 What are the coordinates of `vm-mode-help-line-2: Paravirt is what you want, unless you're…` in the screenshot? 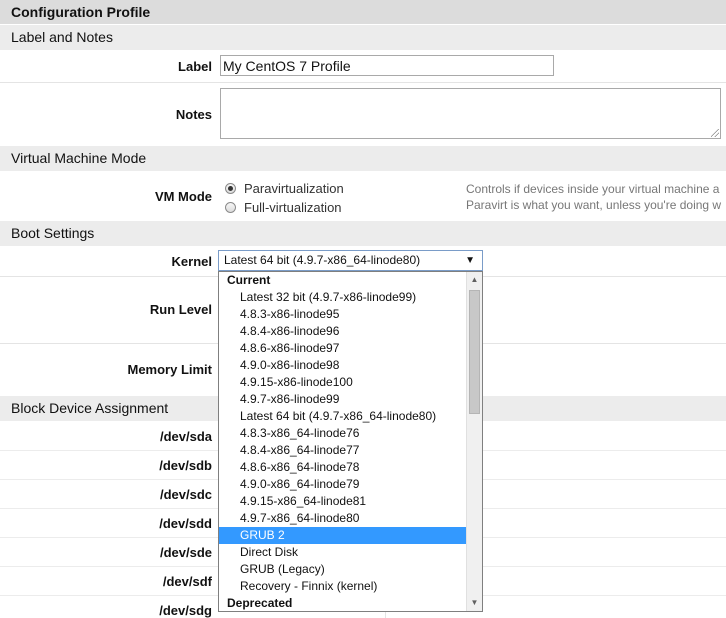 It's located at (594, 205).